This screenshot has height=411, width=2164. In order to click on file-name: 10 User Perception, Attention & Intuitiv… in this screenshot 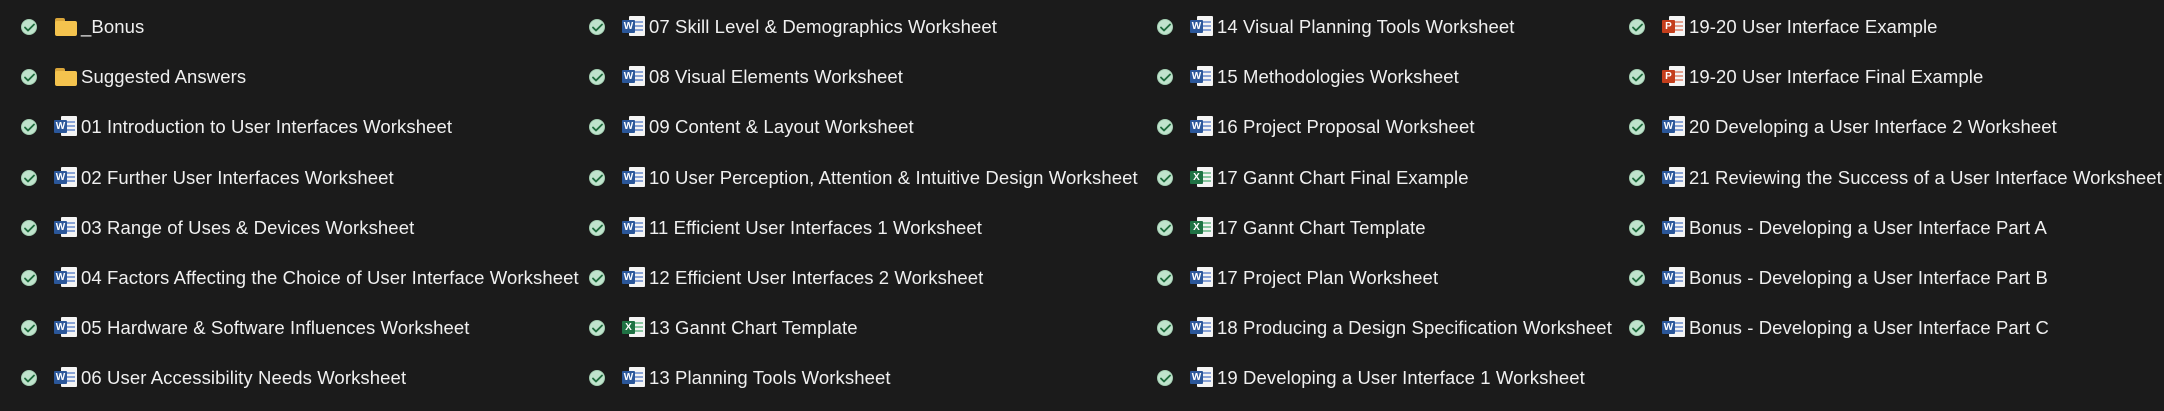, I will do `click(893, 177)`.